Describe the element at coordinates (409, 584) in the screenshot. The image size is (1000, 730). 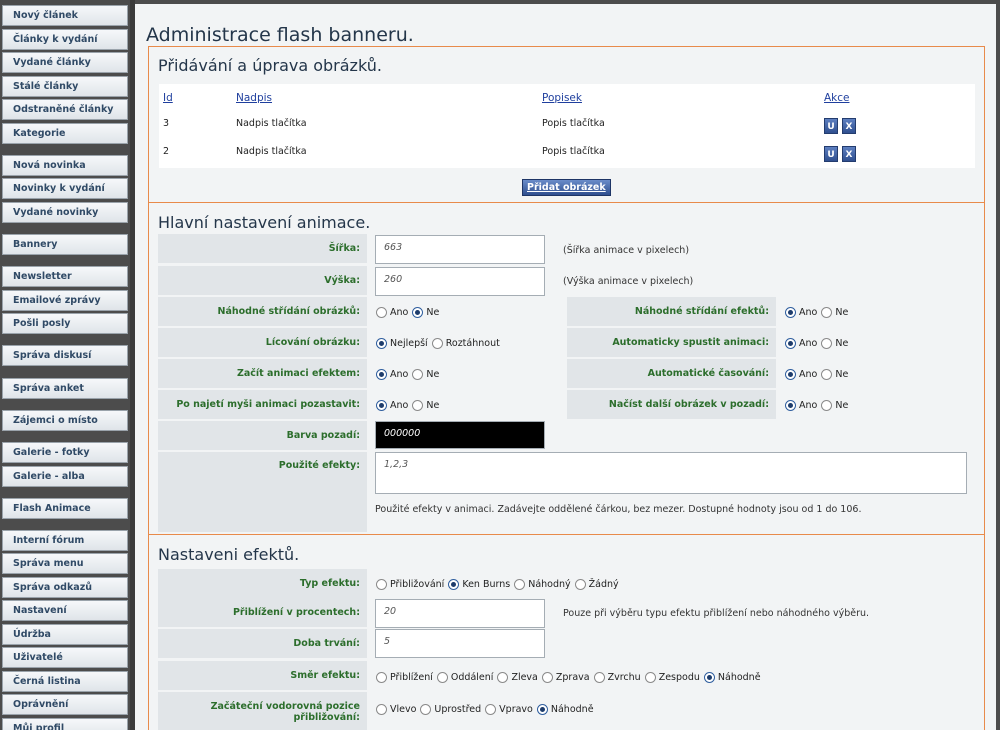
I see `effect-type-zoom: Přibližování` at that location.